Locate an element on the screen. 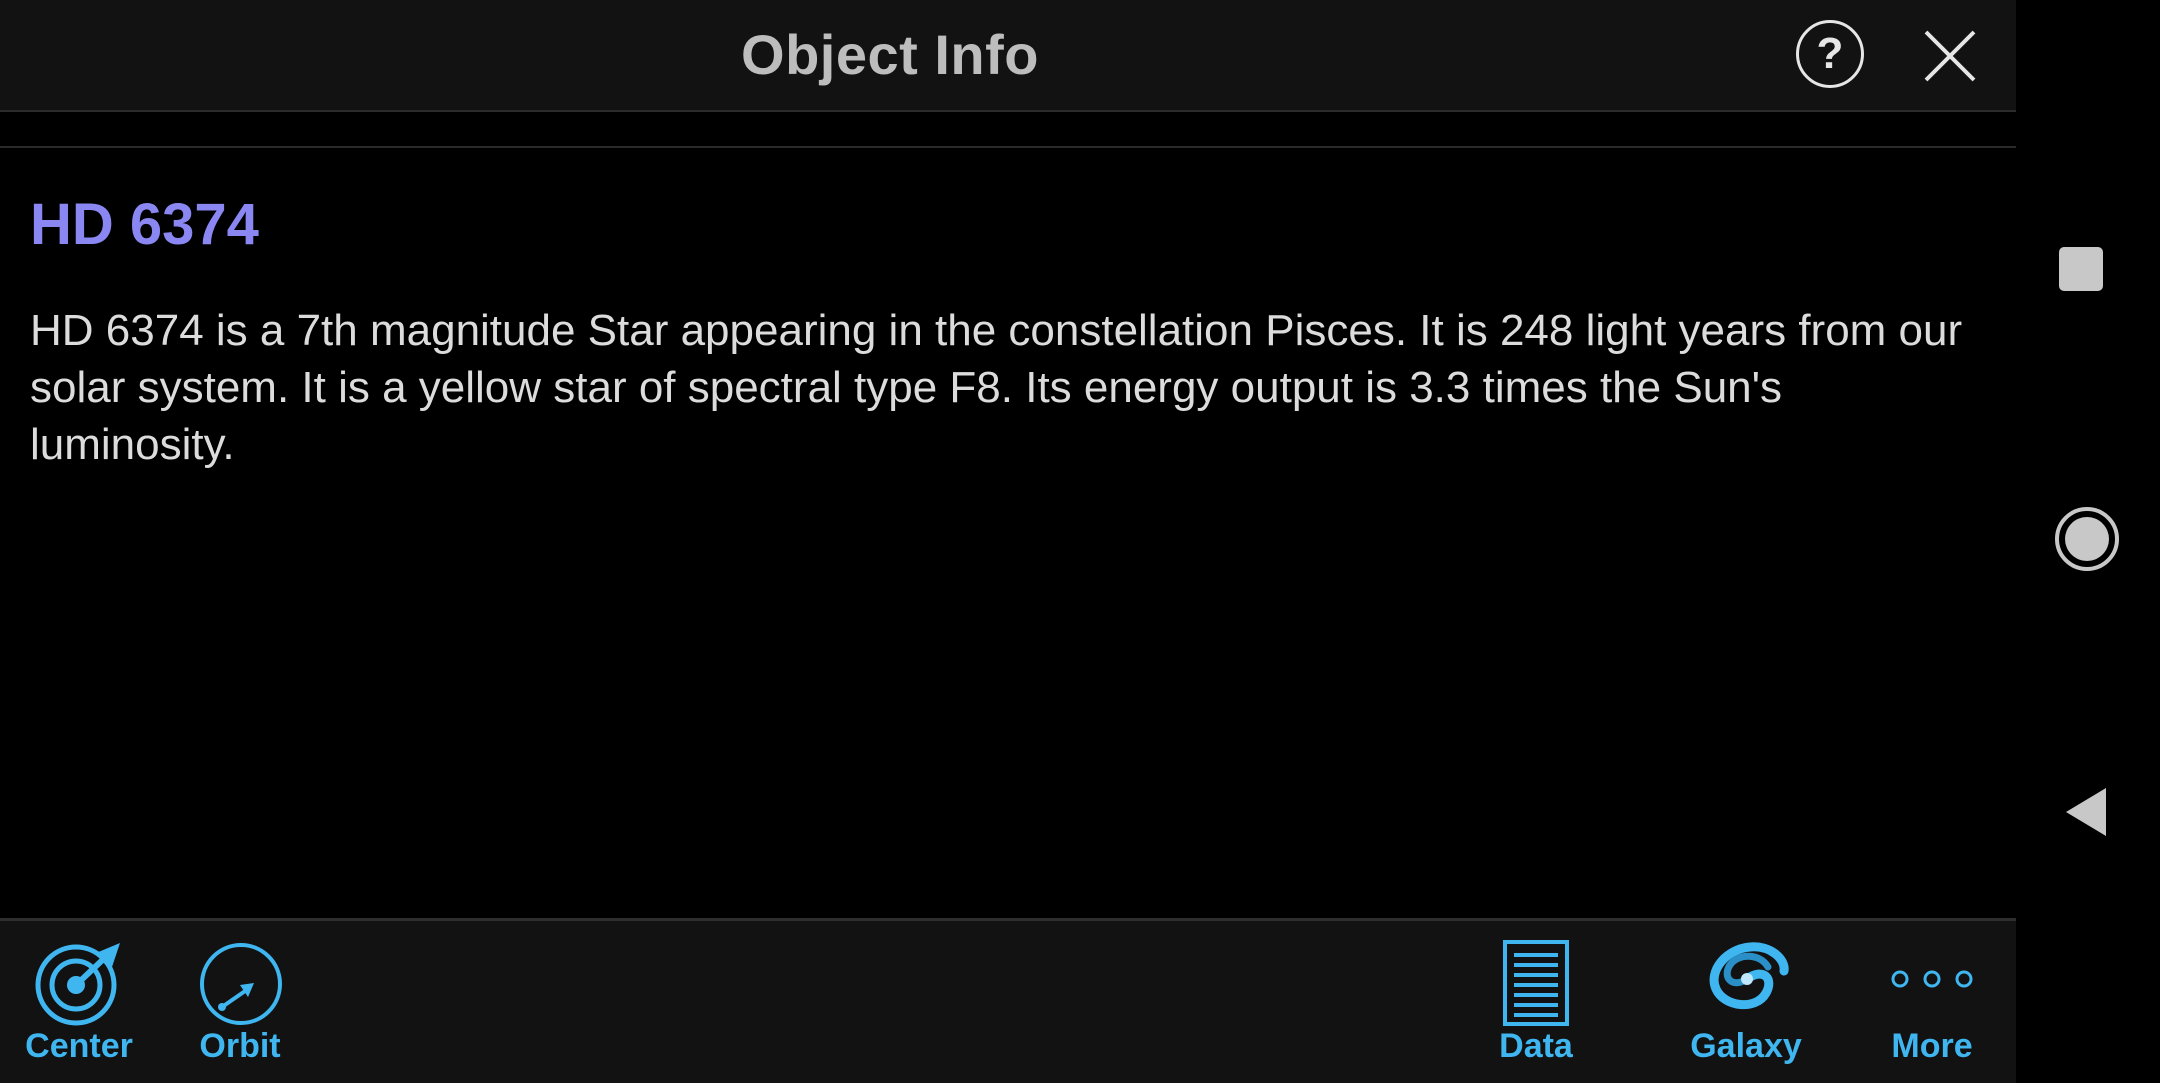 This screenshot has height=1083, width=2160. close-icon is located at coordinates (1950, 56).